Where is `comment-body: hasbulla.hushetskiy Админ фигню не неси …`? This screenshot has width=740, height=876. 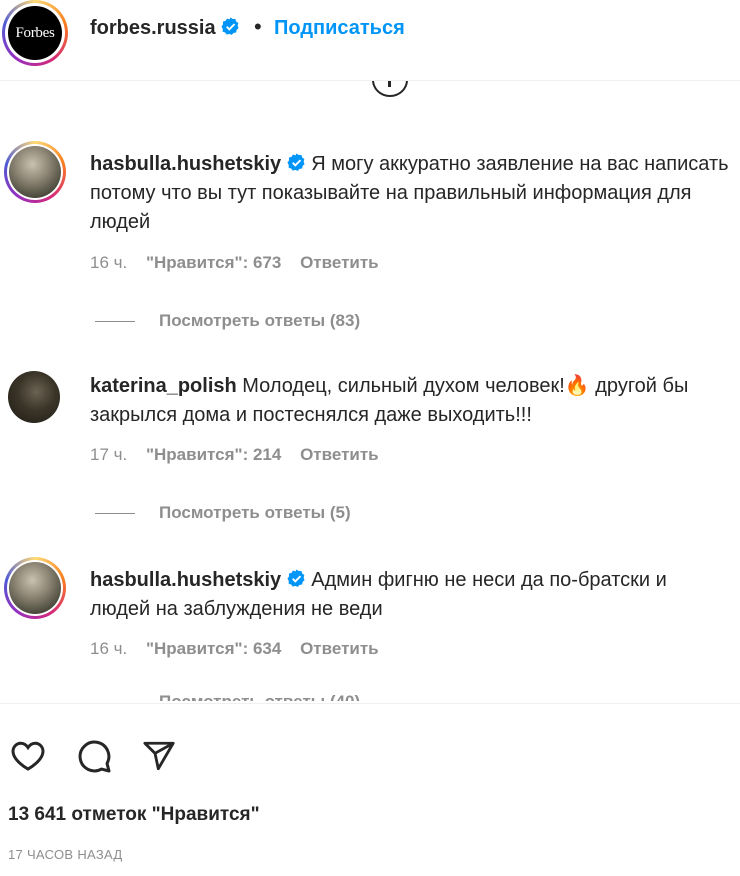
comment-body: hasbulla.hushetskiy Админ фигню не неси … is located at coordinates (410, 595).